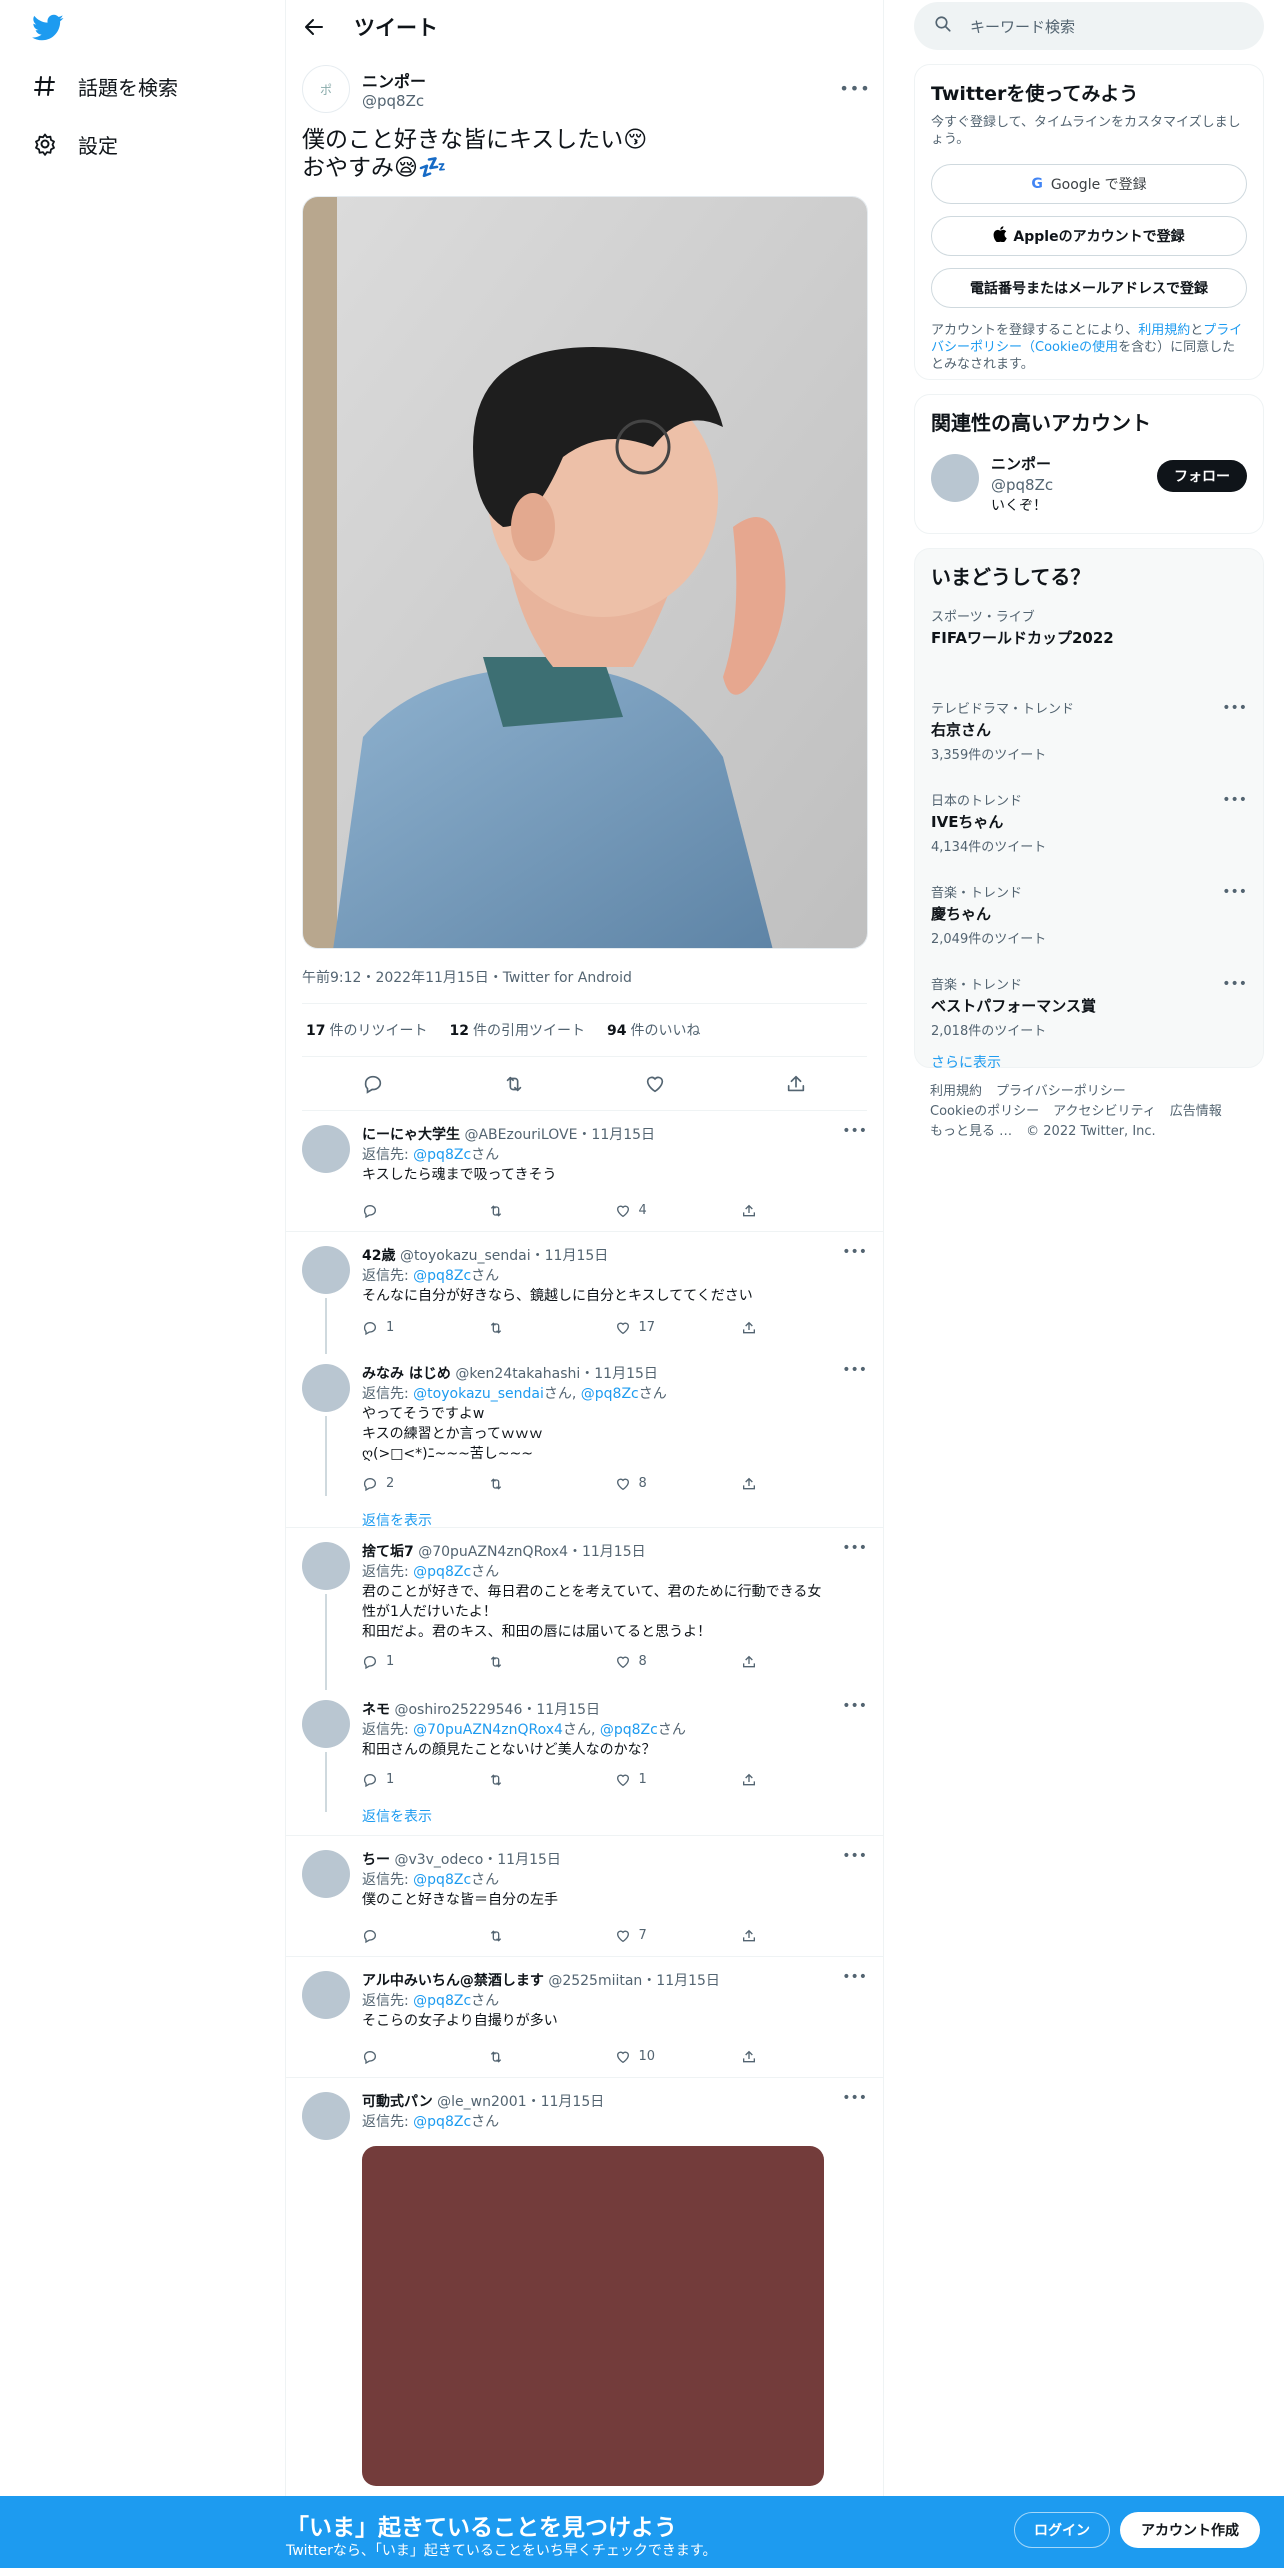  Describe the element at coordinates (1196, 1111) in the screenshot. I see `footer-ads-link: 広告情報` at that location.